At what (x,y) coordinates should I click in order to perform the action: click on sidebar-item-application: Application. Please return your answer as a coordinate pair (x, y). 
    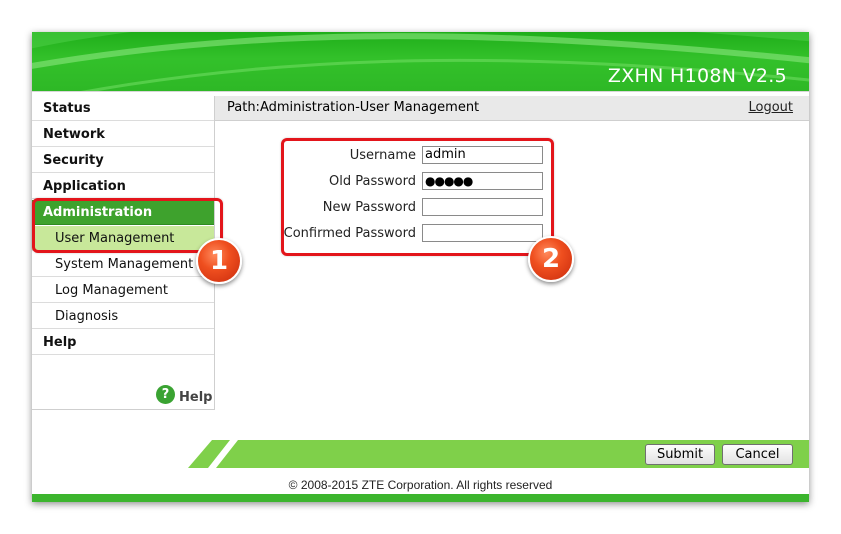
    Looking at the image, I should click on (123, 186).